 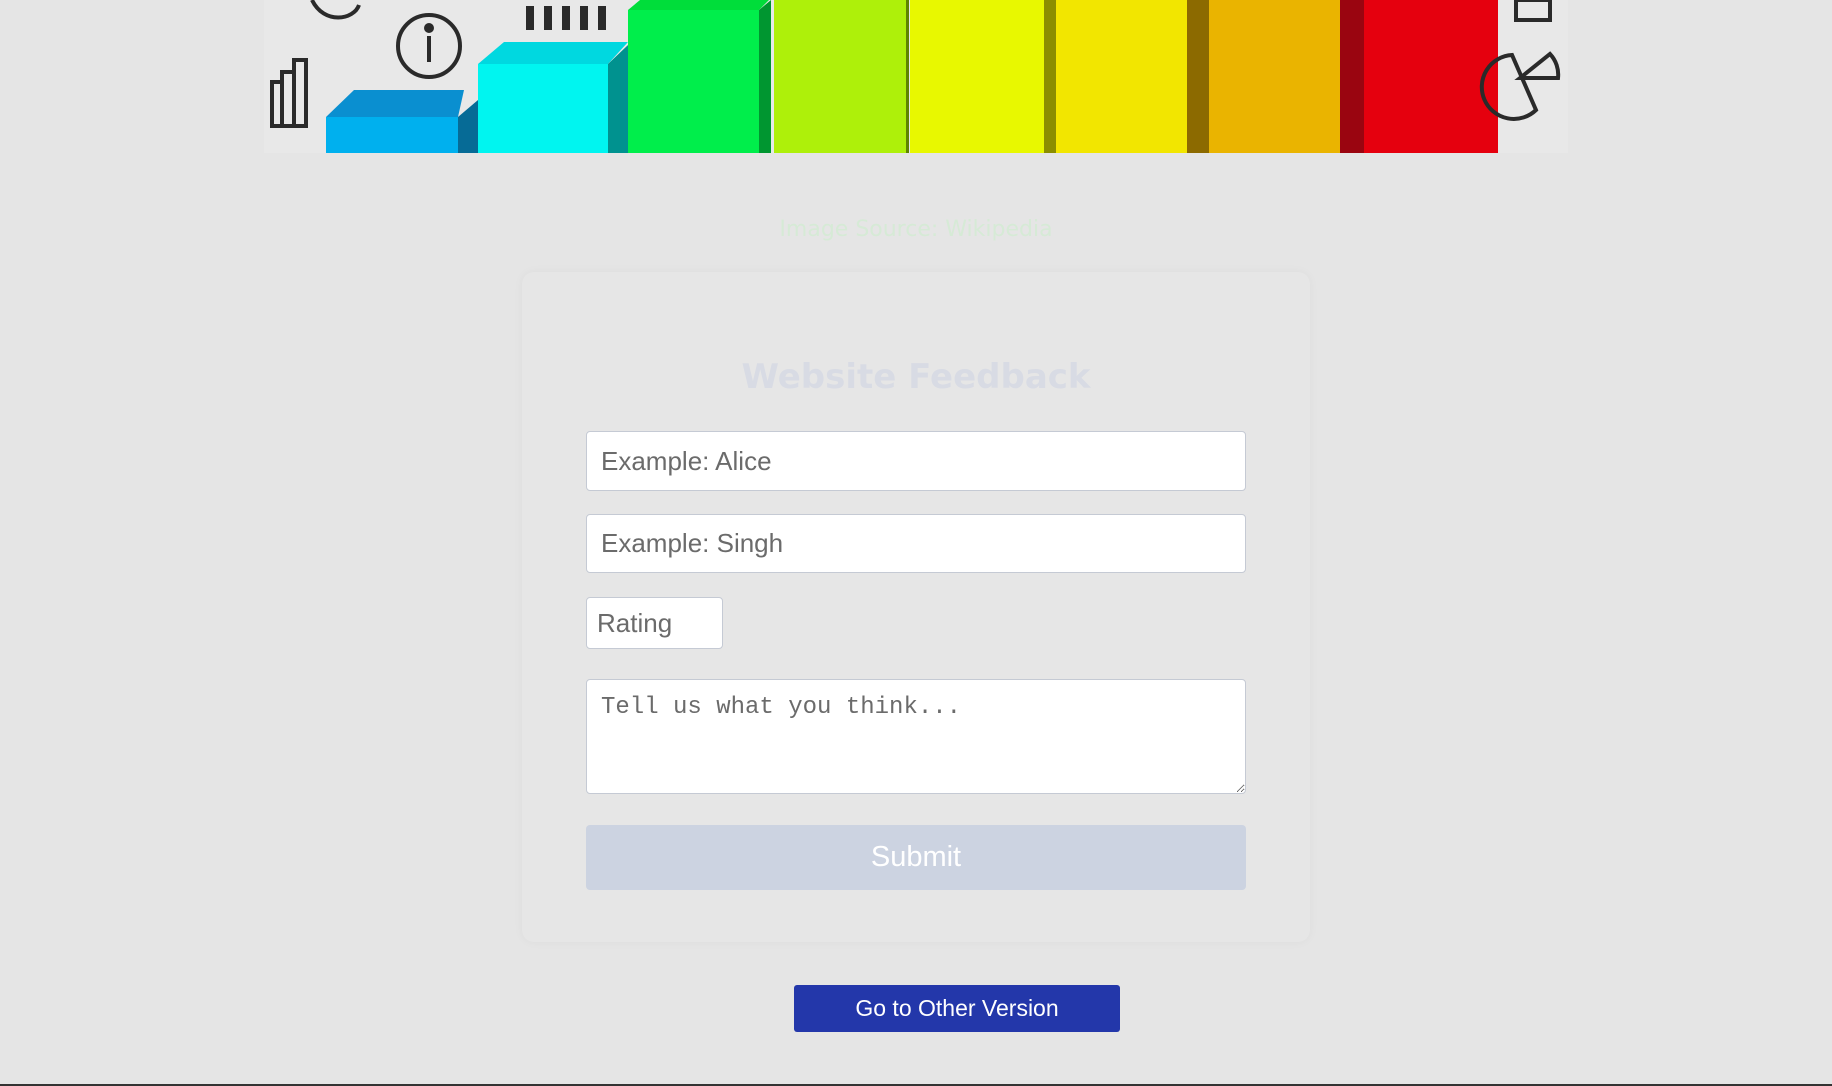 I want to click on last-name-input, so click(x=916, y=543).